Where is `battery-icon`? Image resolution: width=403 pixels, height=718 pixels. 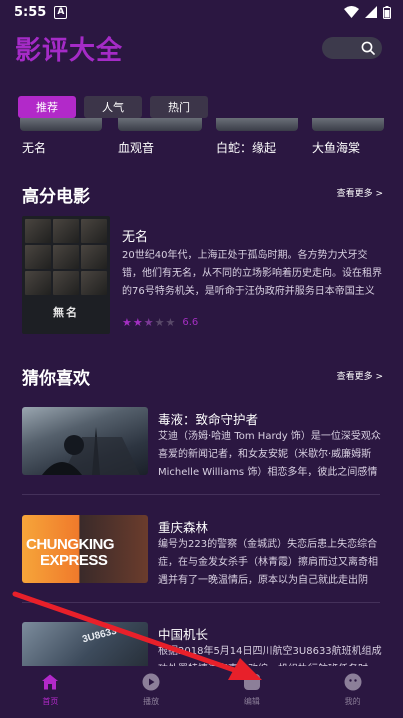 battery-icon is located at coordinates (387, 12).